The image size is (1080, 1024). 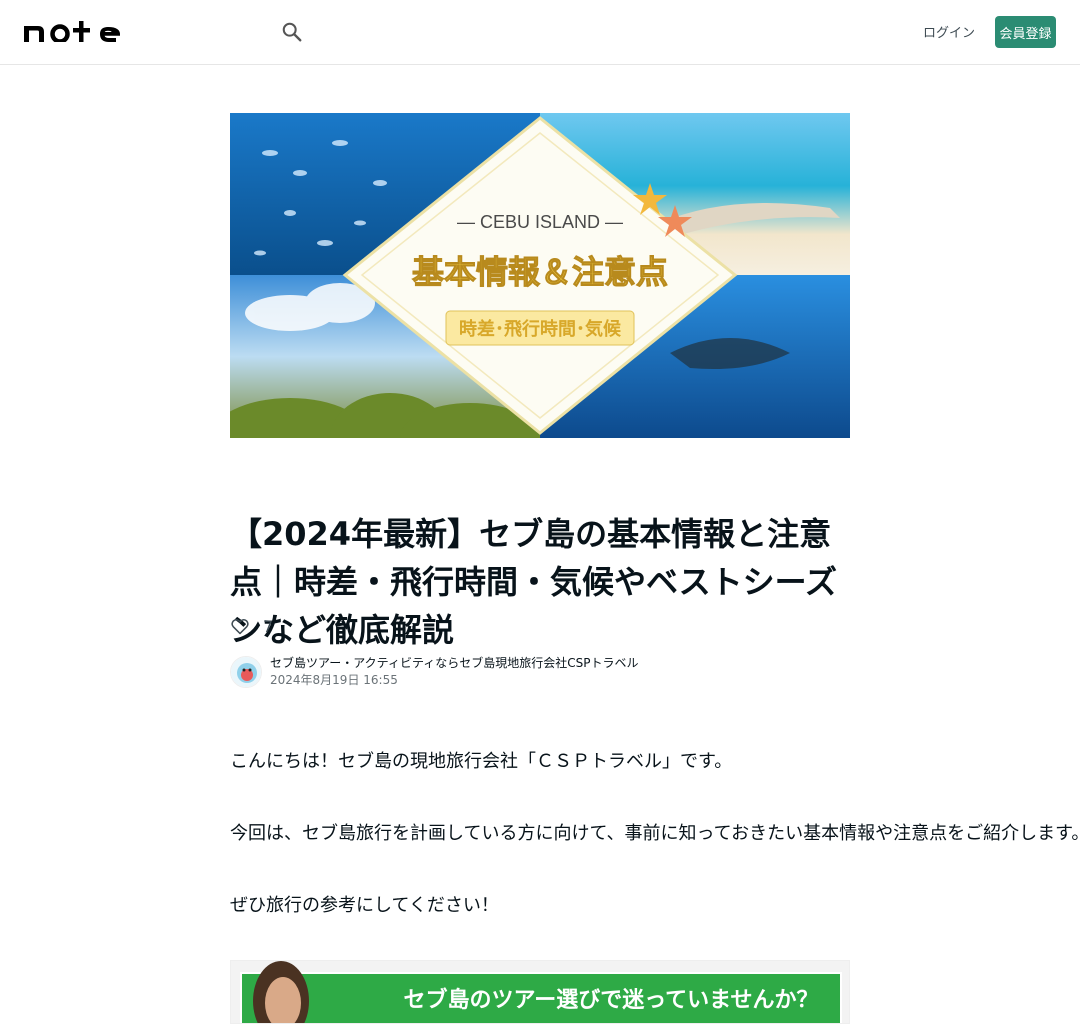 I want to click on login-link: ログイン, so click(x=949, y=31).